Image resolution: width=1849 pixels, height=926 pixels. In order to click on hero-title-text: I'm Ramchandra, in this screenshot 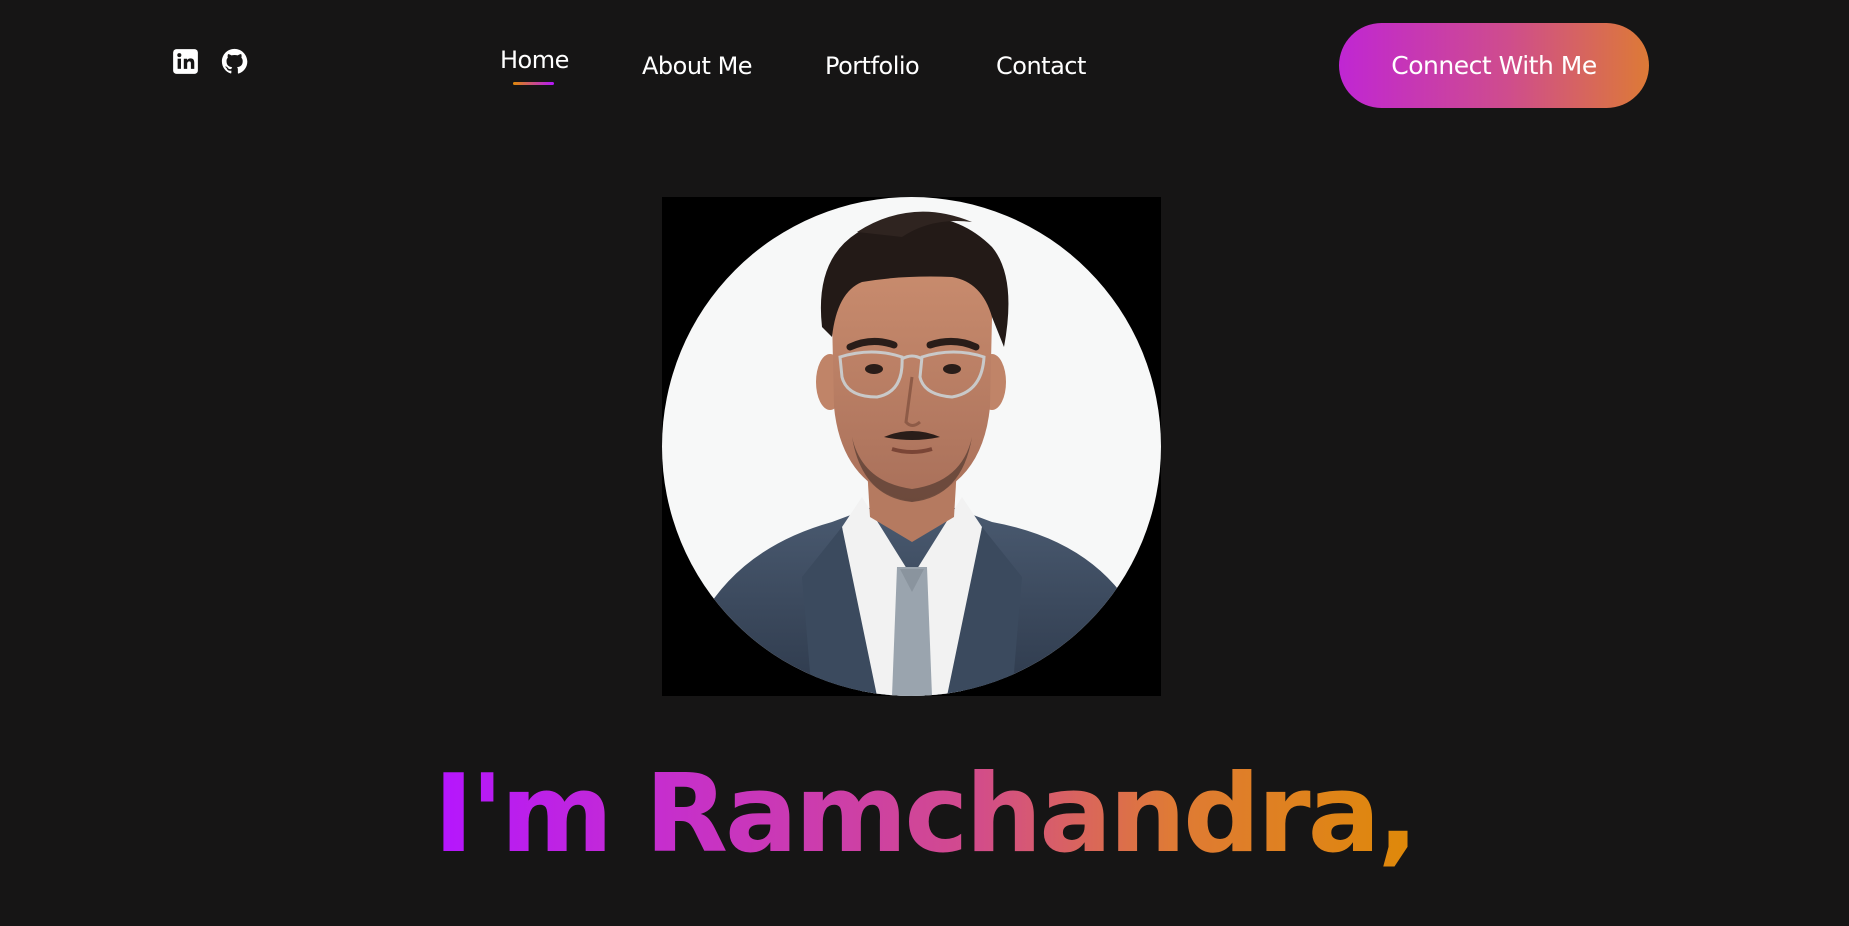, I will do `click(925, 814)`.